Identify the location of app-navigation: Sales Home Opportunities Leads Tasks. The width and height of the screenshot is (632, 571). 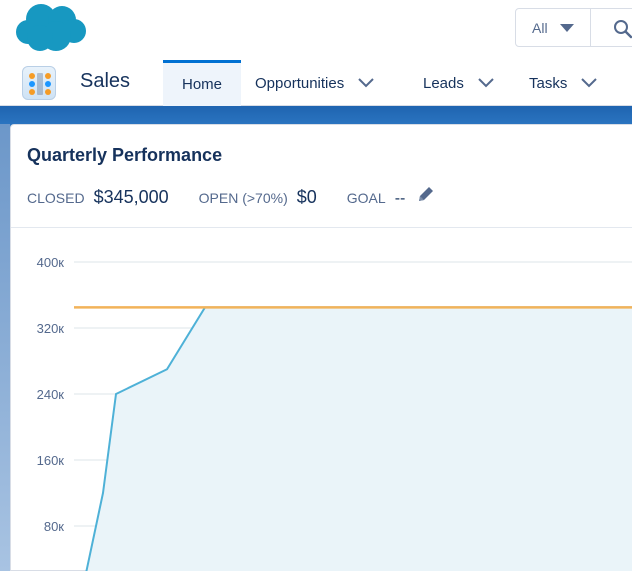
(316, 81).